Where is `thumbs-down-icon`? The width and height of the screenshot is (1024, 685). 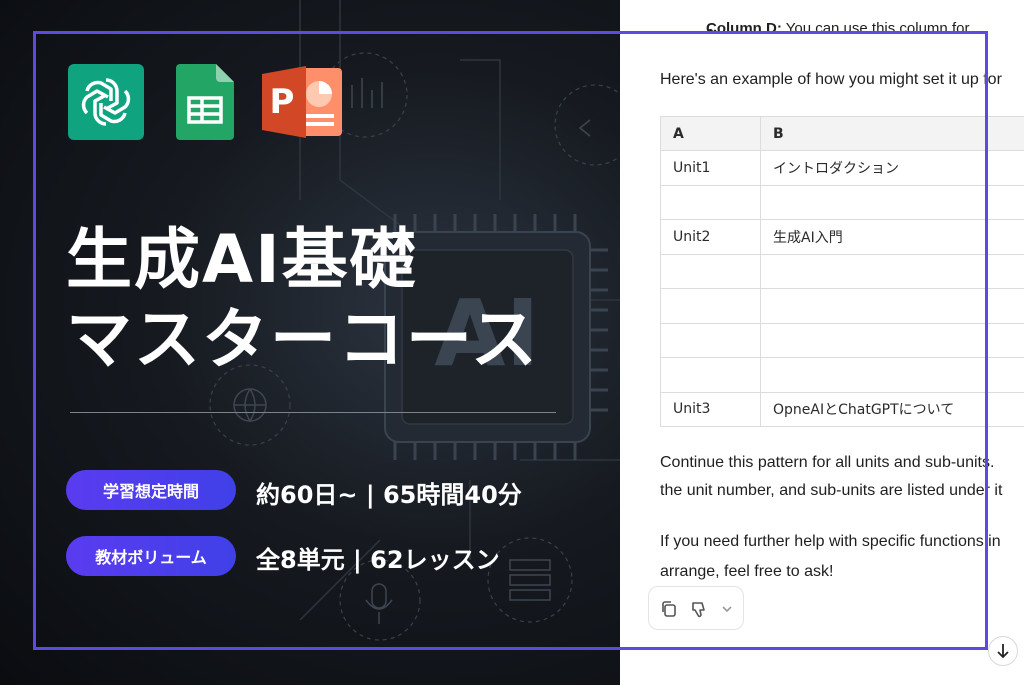
thumbs-down-icon is located at coordinates (699, 609).